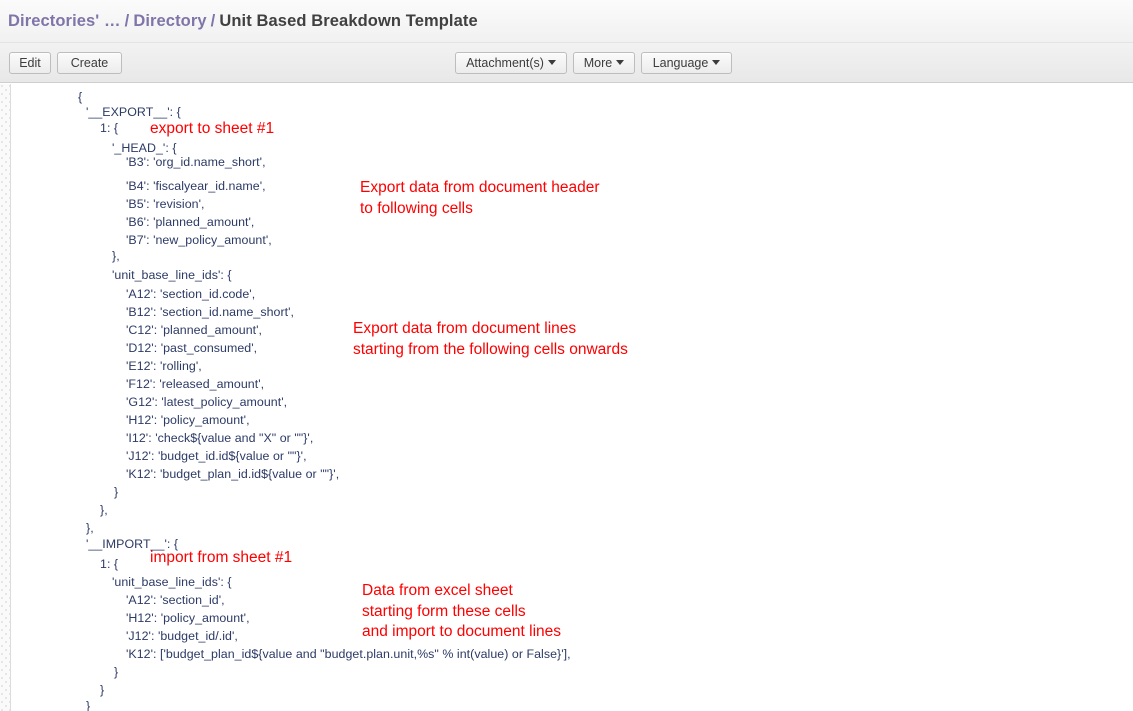 This screenshot has height=711, width=1133. I want to click on code-line: 'B4': 'fiscalyear_id.name',, so click(196, 186).